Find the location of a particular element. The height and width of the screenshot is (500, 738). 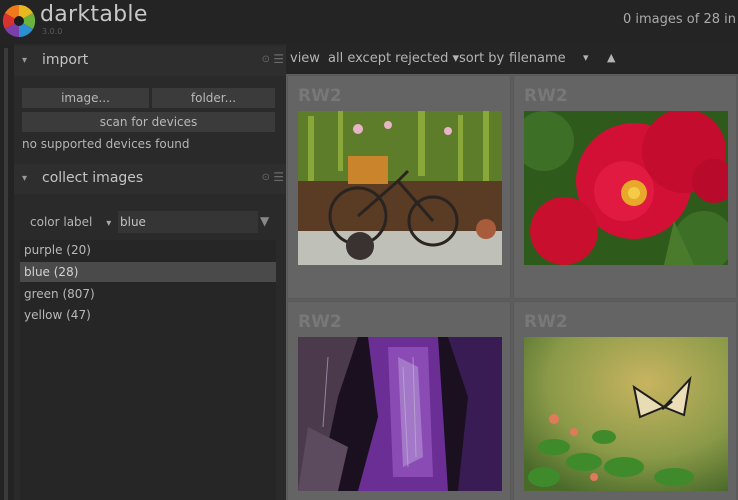

import-module-title: import is located at coordinates (65, 60).